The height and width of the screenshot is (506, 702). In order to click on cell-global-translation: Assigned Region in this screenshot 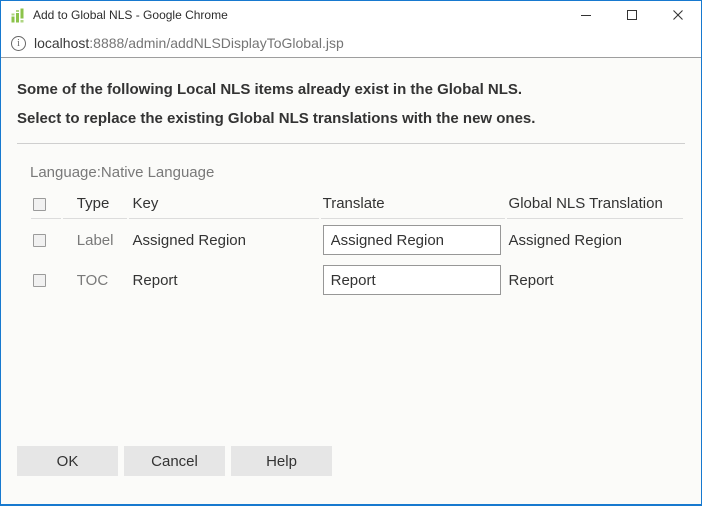, I will do `click(565, 240)`.